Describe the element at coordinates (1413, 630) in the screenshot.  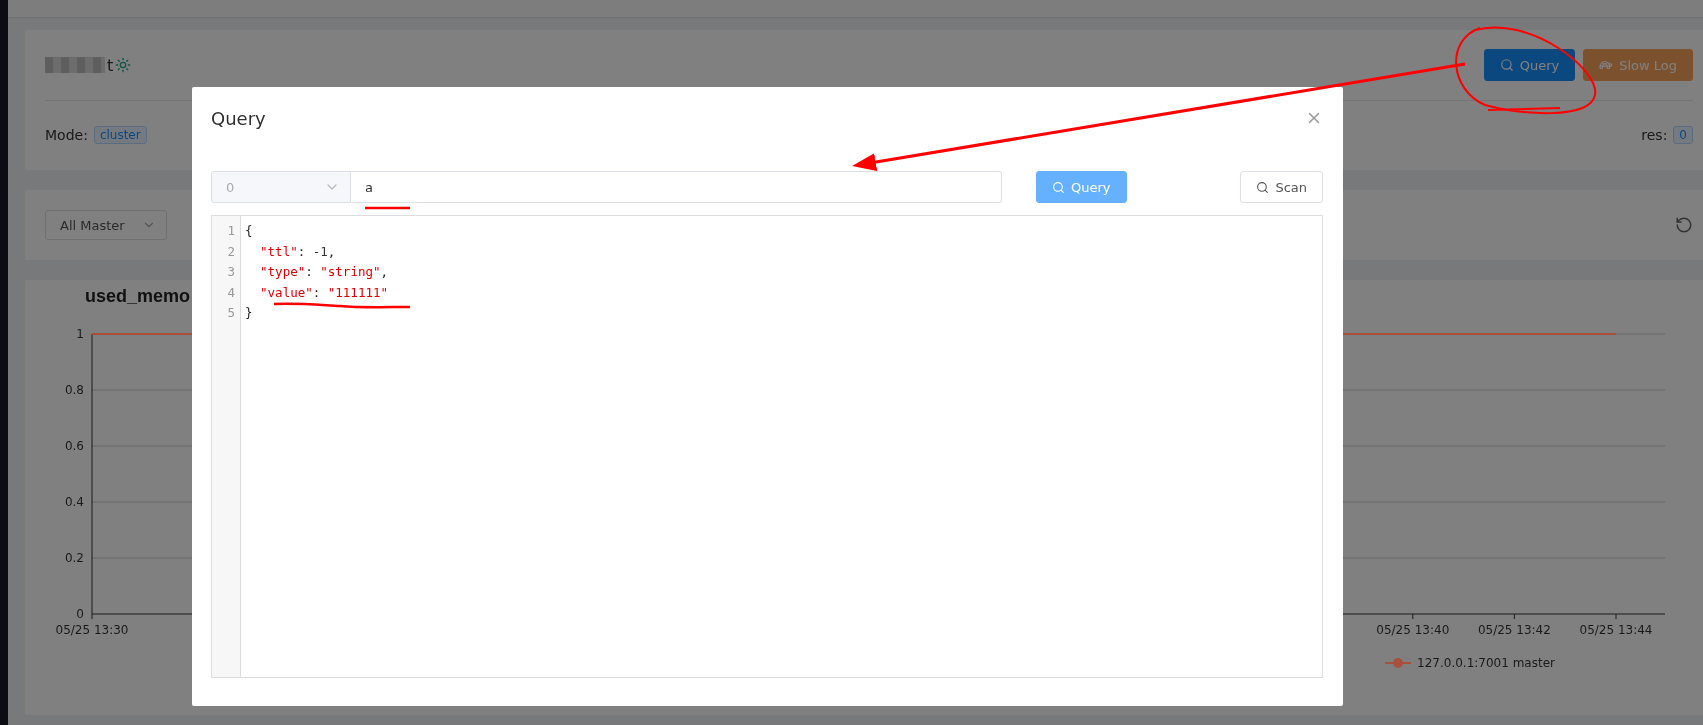
I see `x-tick-label: 05/25 13:40` at that location.